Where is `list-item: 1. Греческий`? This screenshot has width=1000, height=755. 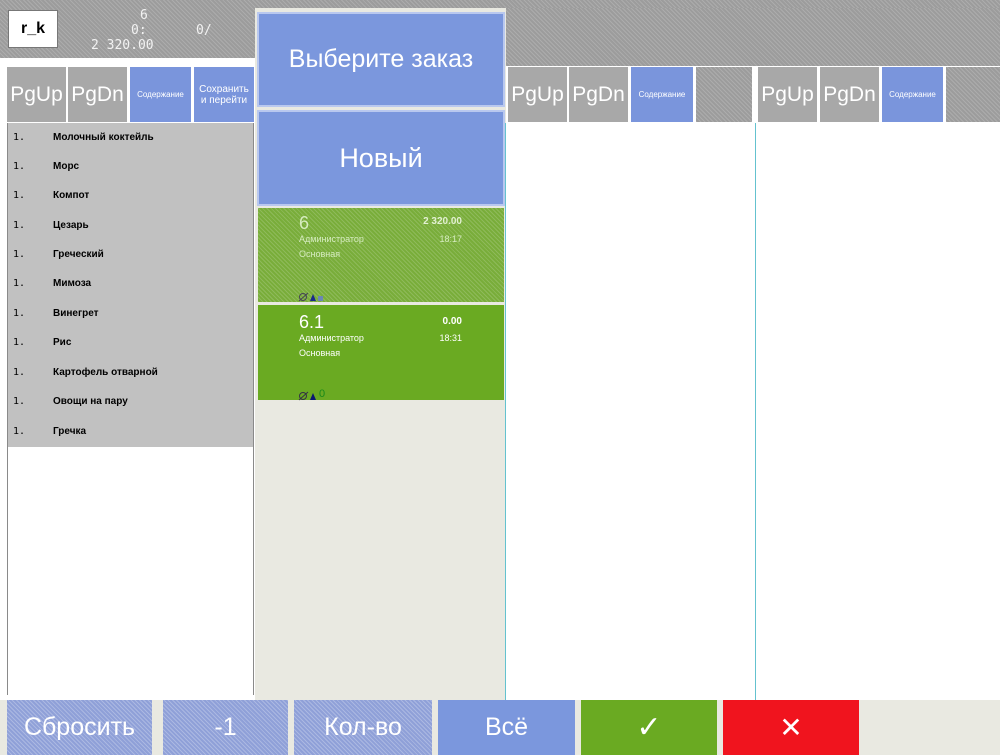 list-item: 1. Греческий is located at coordinates (130, 254).